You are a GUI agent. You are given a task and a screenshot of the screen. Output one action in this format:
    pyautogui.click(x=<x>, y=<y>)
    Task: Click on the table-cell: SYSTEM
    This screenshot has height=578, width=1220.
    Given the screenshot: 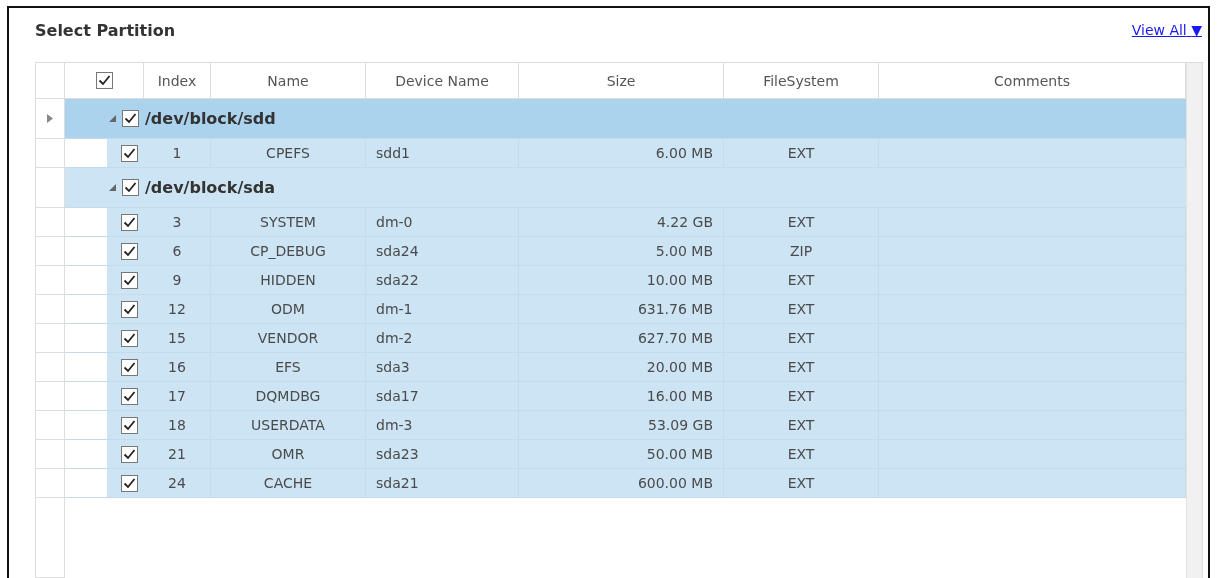 What is the action you would take?
    pyautogui.click(x=288, y=222)
    